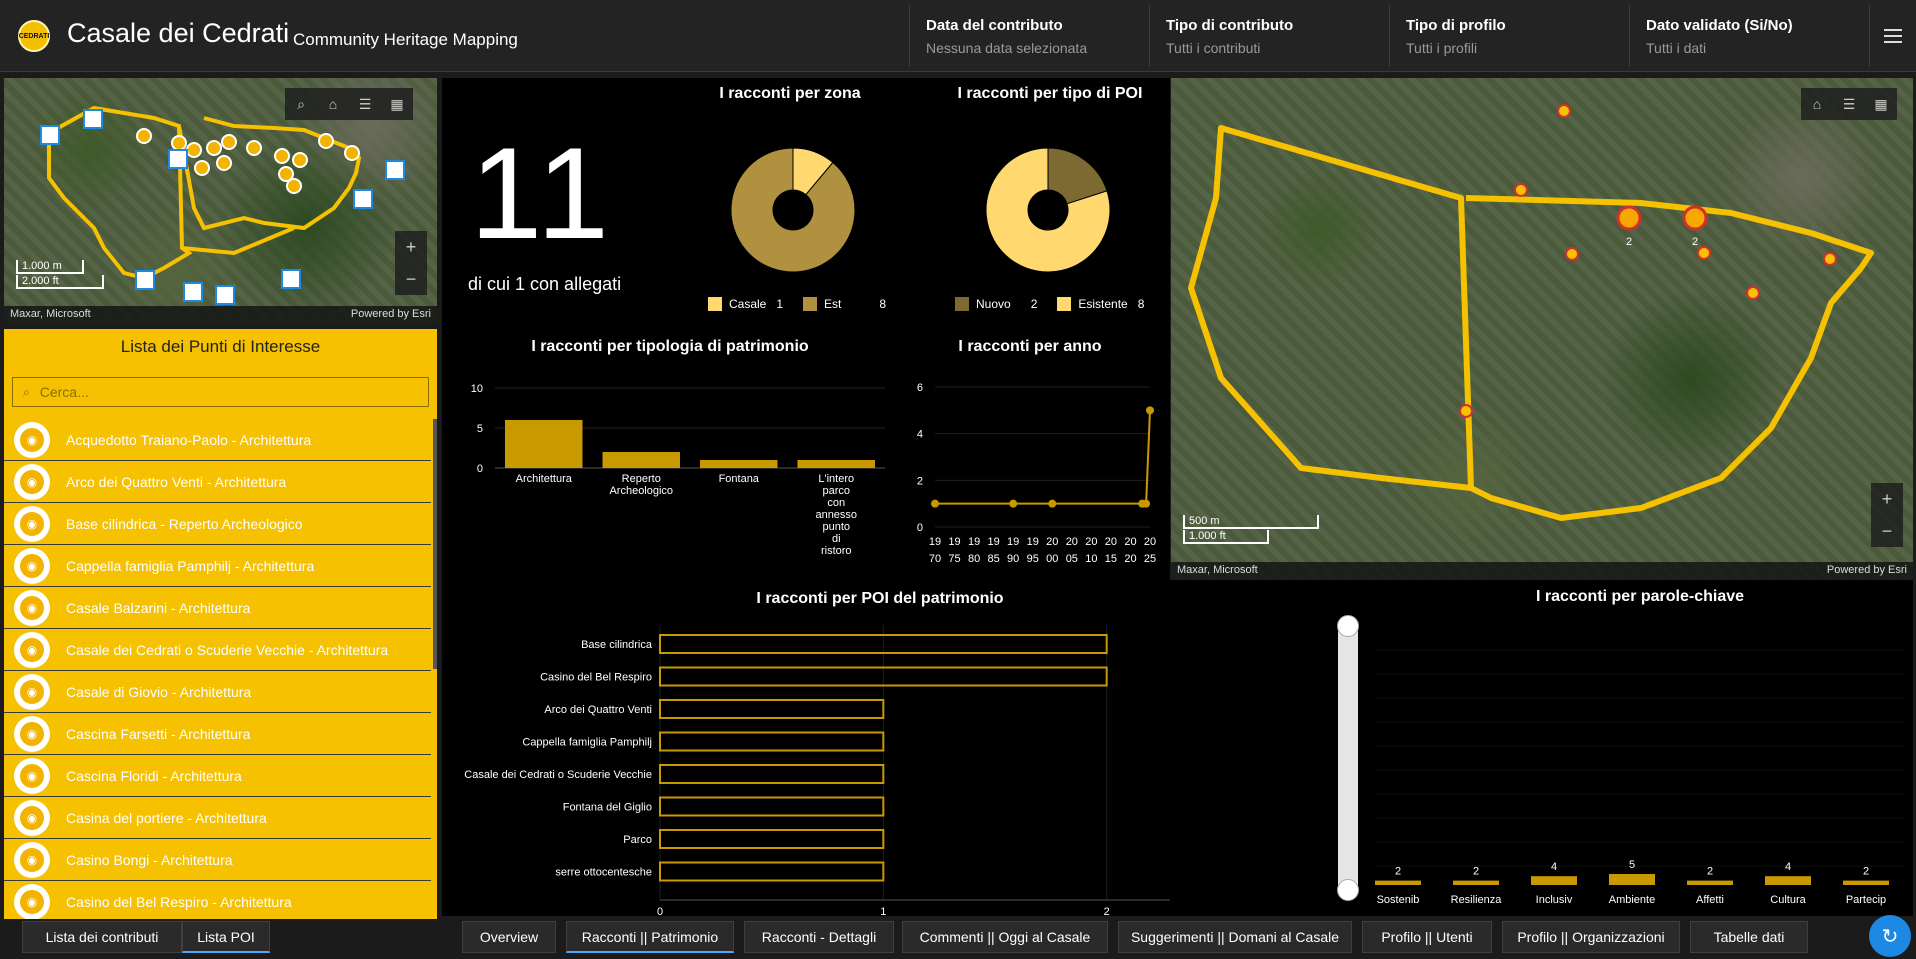 This screenshot has width=1916, height=959. I want to click on poi-list-item: ◉ Base cilindrica - Reperto Archeologico, so click(217, 524).